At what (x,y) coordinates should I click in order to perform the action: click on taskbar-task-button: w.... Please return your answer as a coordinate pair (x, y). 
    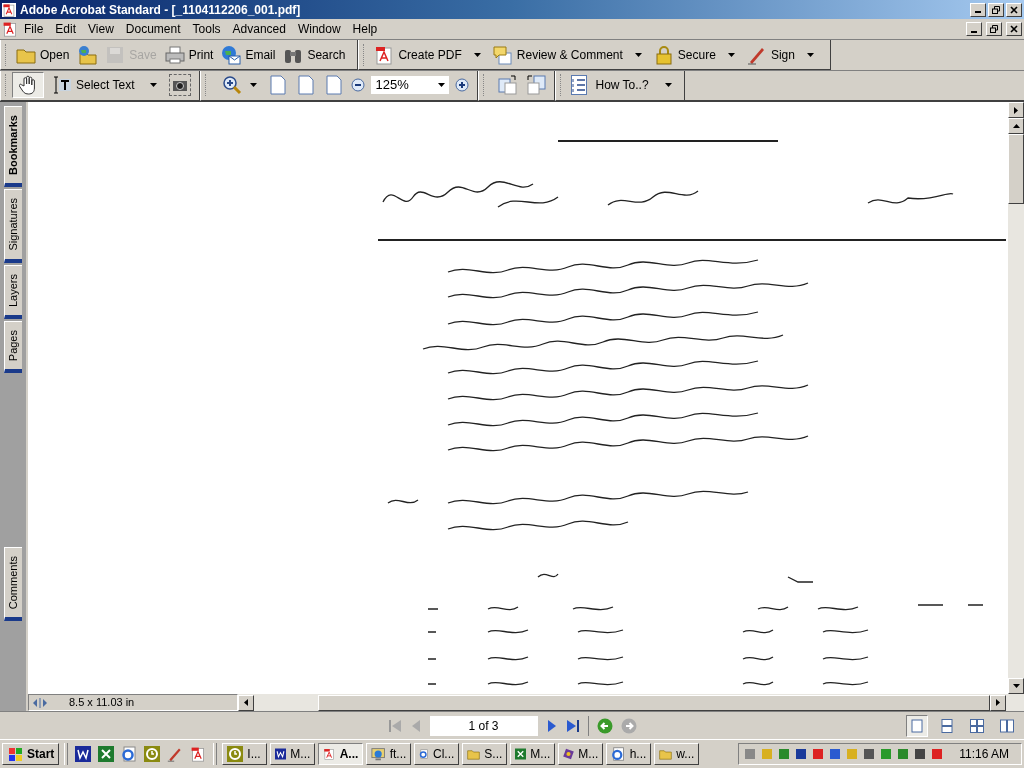
    Looking at the image, I should click on (677, 754).